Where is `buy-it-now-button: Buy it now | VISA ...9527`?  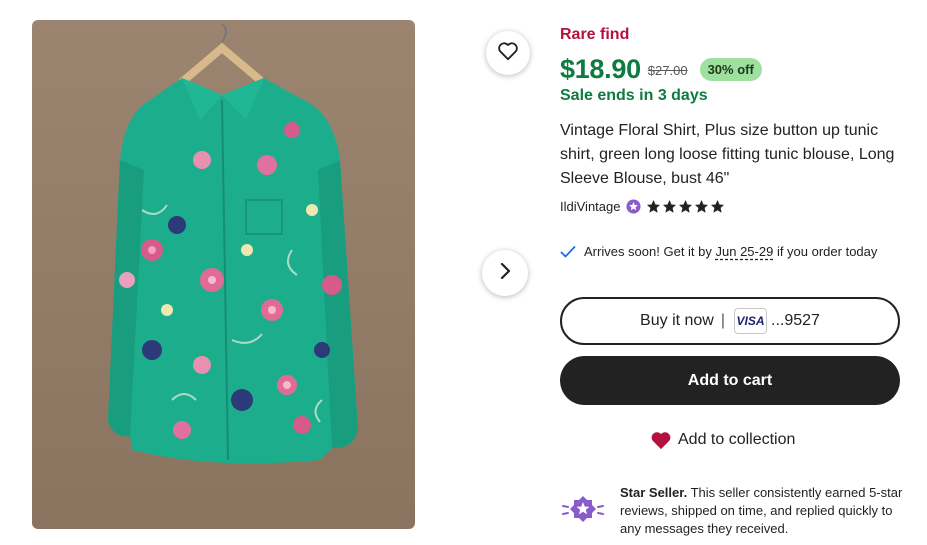
buy-it-now-button: Buy it now | VISA ...9527 is located at coordinates (730, 321).